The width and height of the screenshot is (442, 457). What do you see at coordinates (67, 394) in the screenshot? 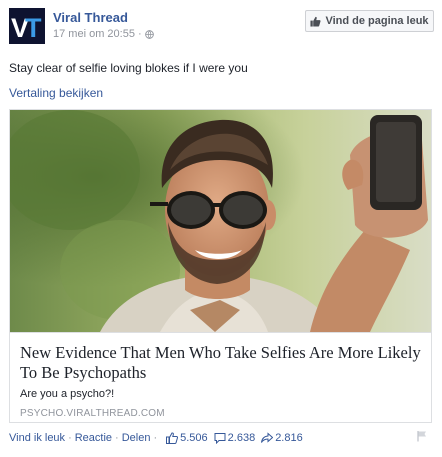
I see `link-description: Are you a psycho?!` at bounding box center [67, 394].